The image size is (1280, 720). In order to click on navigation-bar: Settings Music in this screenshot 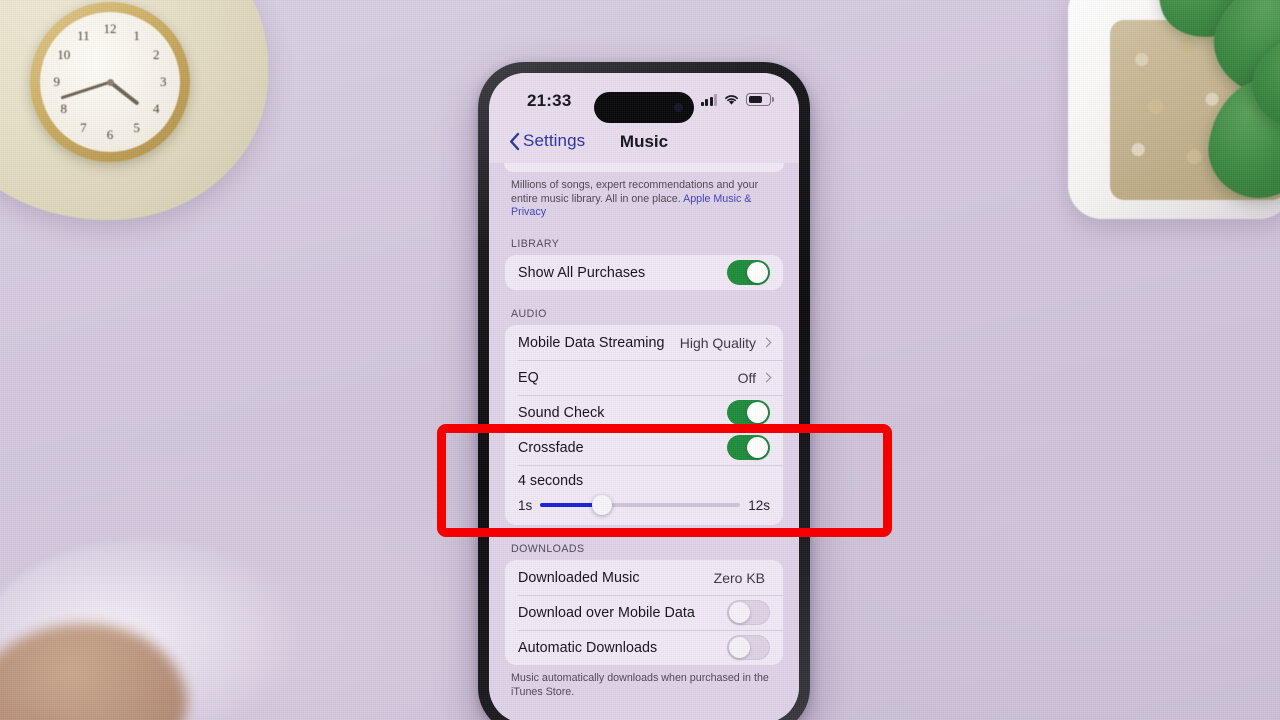, I will do `click(644, 144)`.